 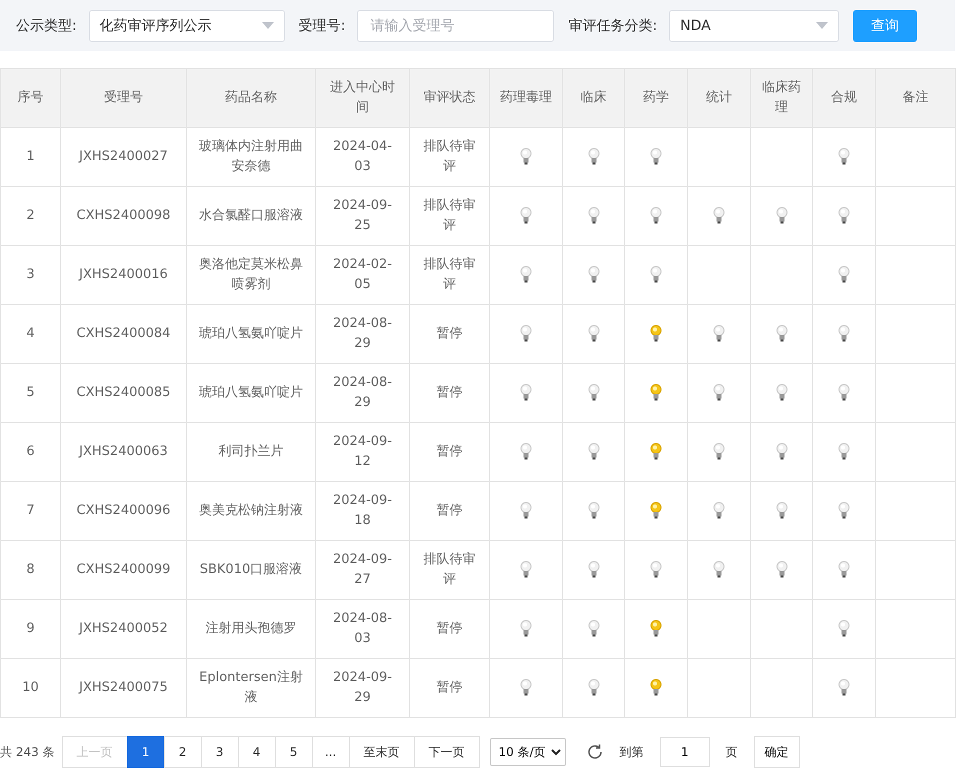 I want to click on table-cell: 9, so click(x=30, y=629).